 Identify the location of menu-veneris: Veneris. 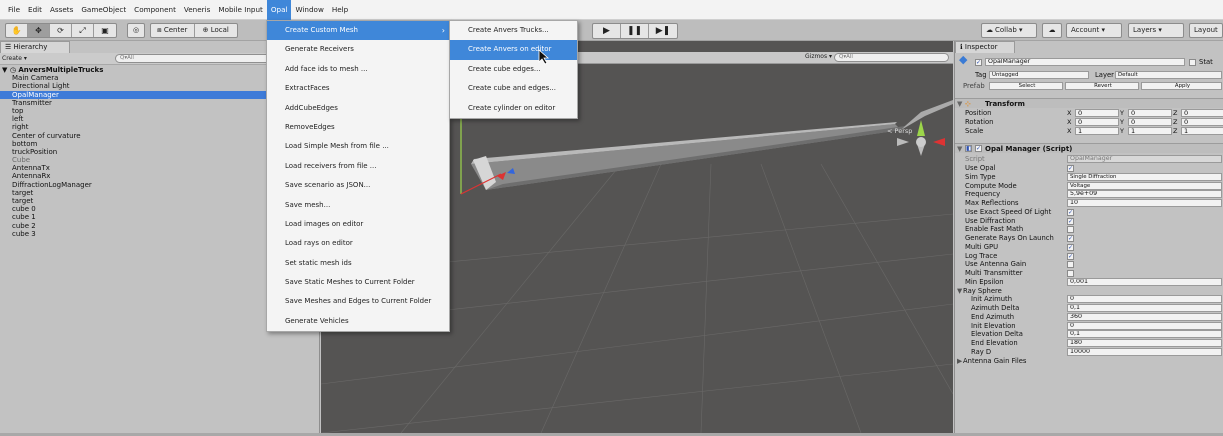
(197, 10).